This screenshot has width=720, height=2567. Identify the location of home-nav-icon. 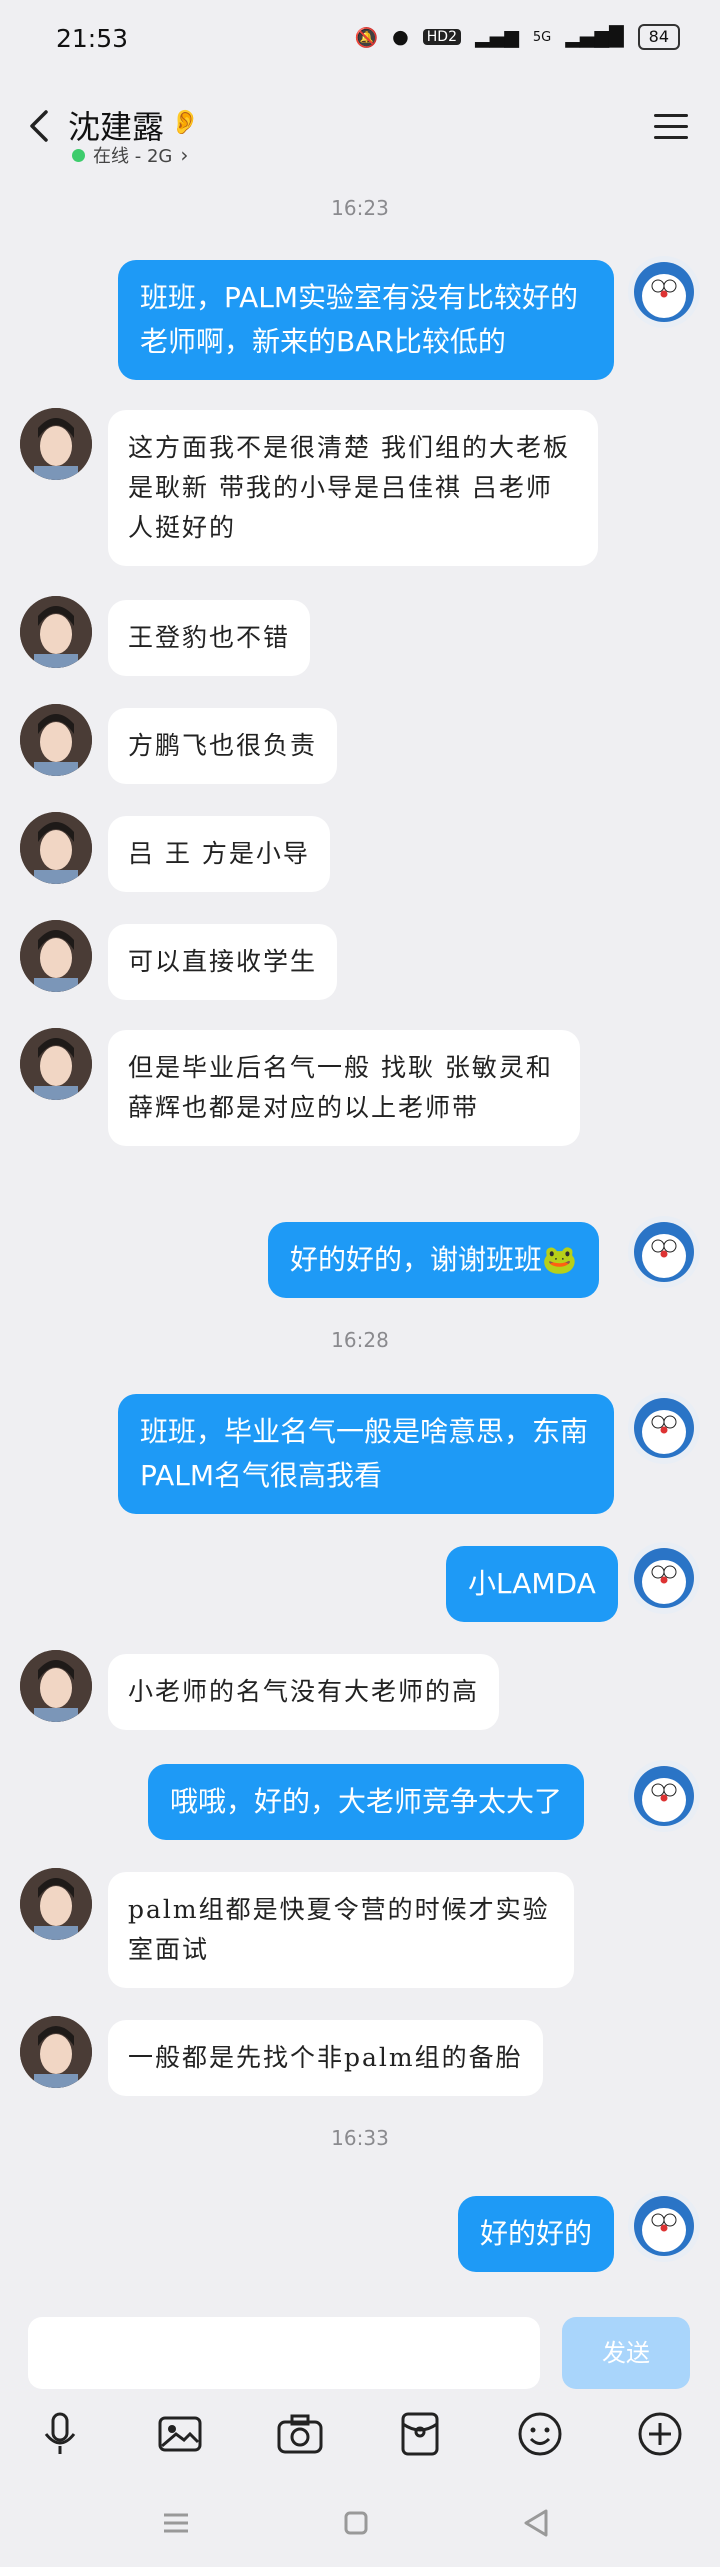
(356, 2523).